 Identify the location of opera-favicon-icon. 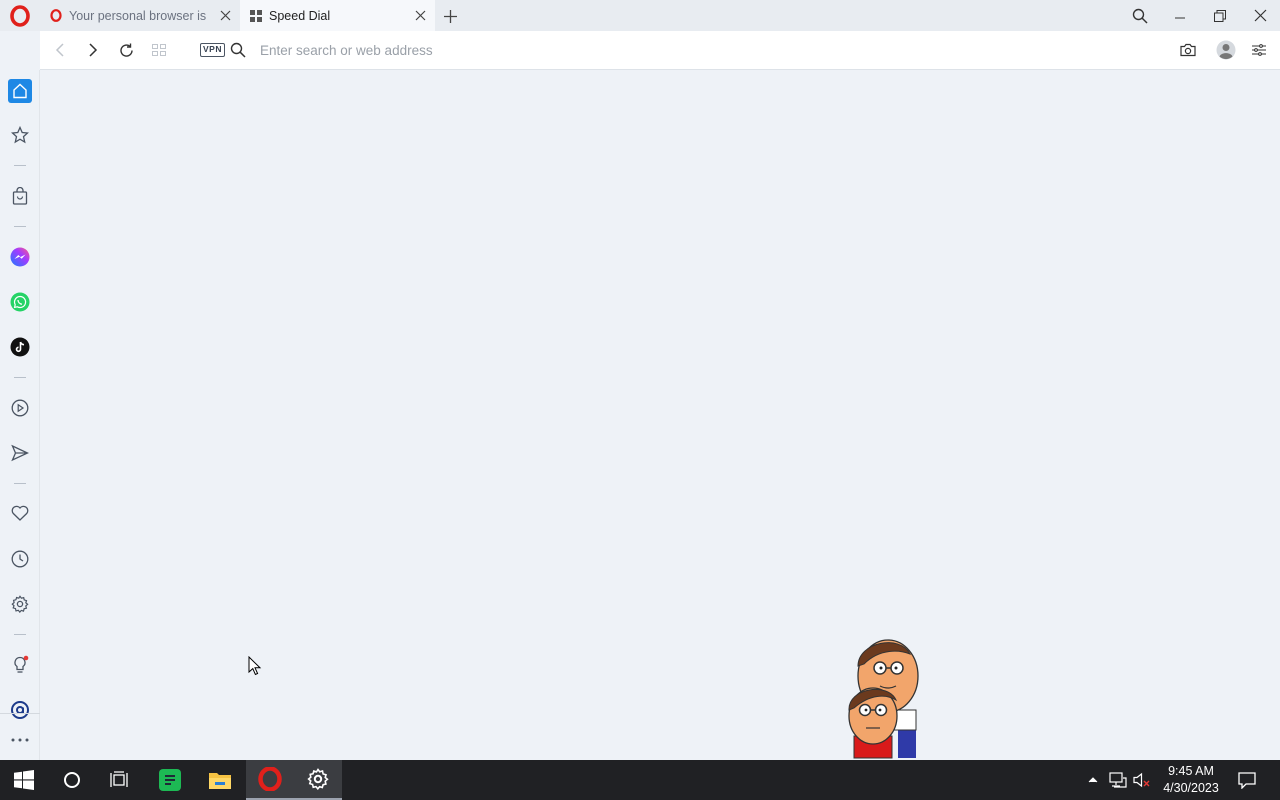
(56, 16).